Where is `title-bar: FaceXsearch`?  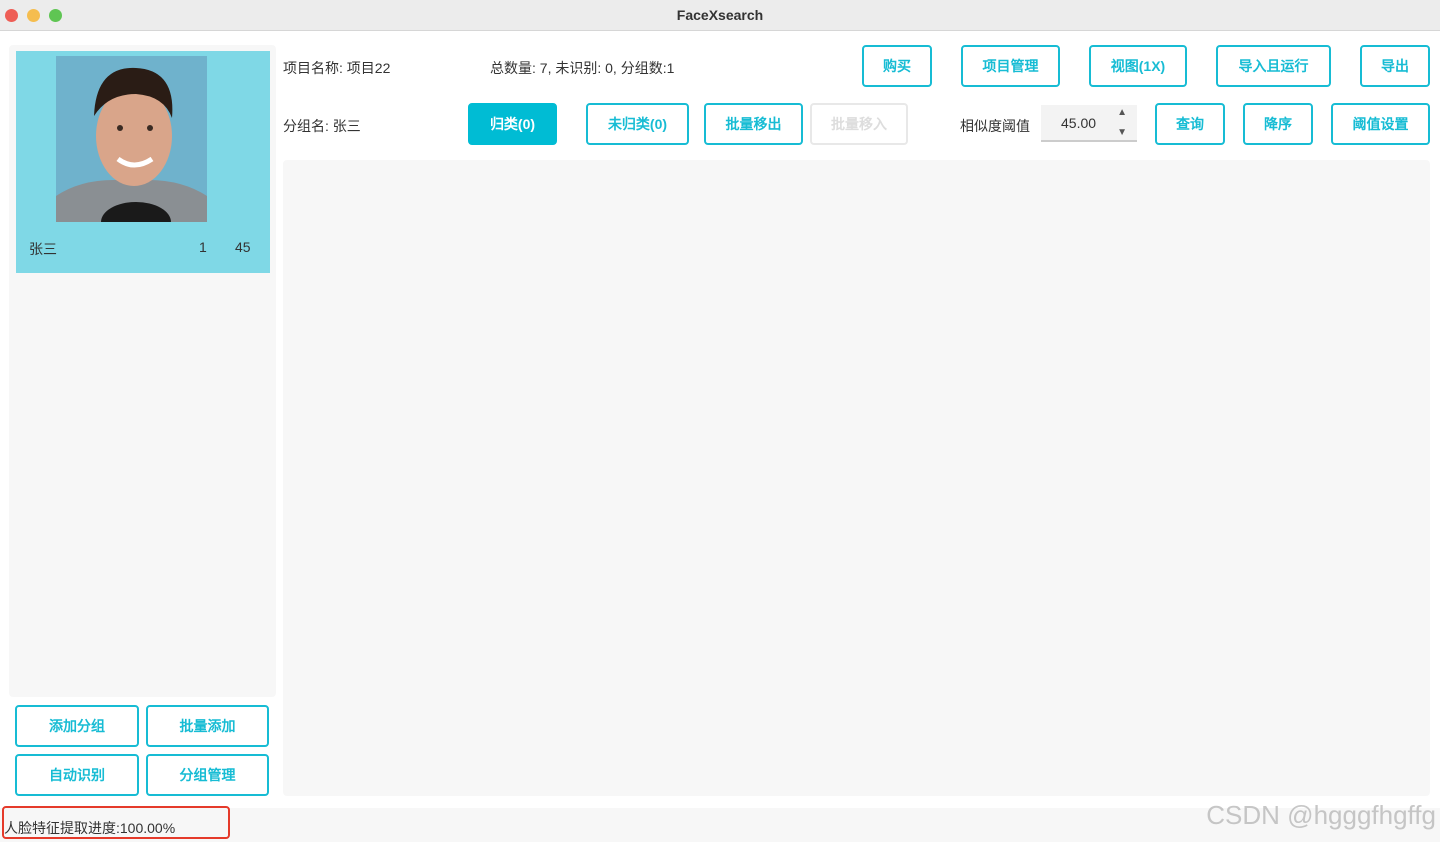
title-bar: FaceXsearch is located at coordinates (720, 15).